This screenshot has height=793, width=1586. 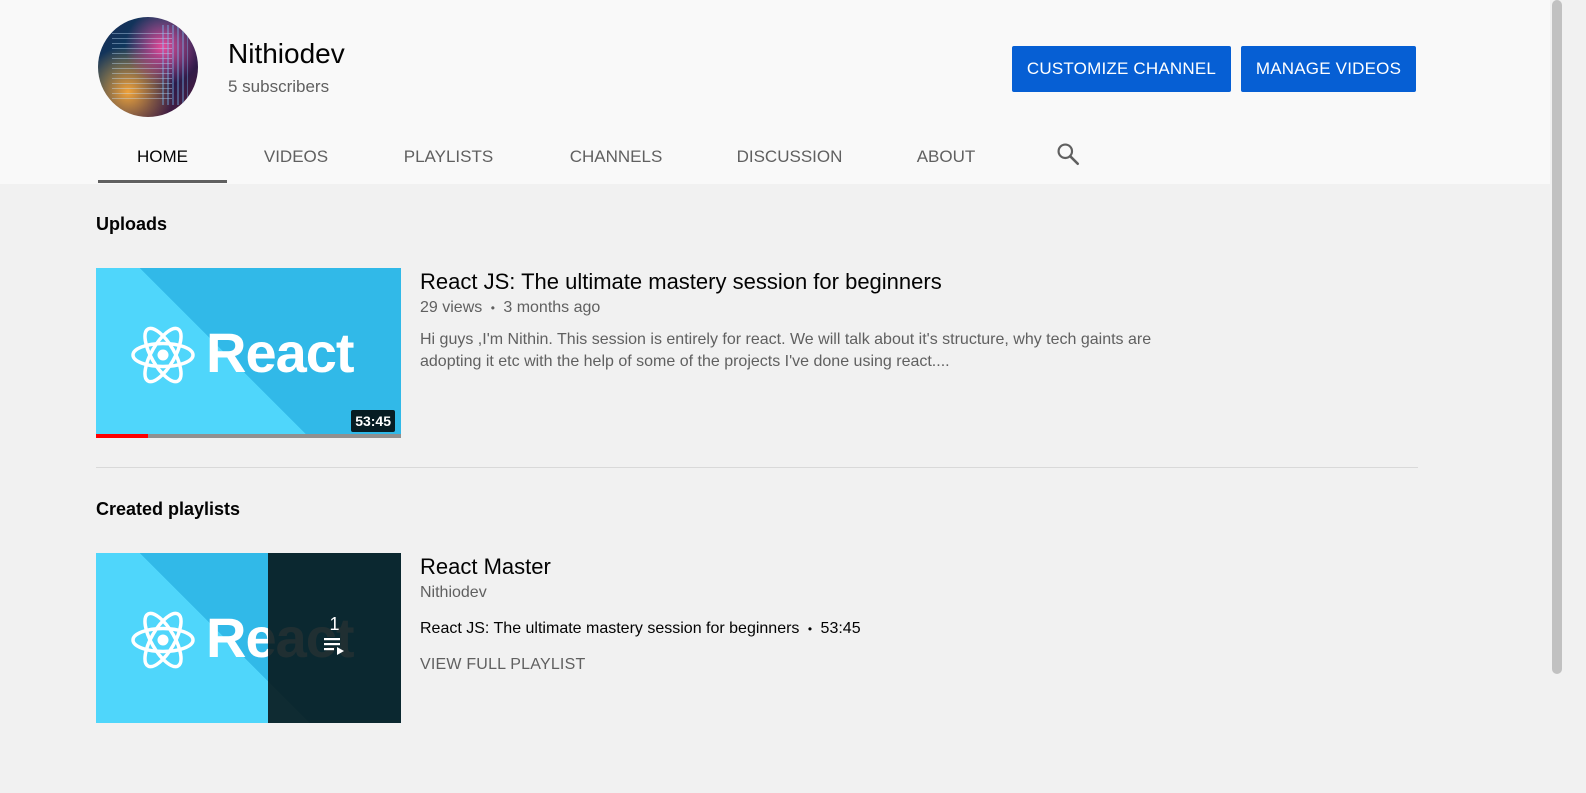 What do you see at coordinates (1068, 154) in the screenshot?
I see `search-icon` at bounding box center [1068, 154].